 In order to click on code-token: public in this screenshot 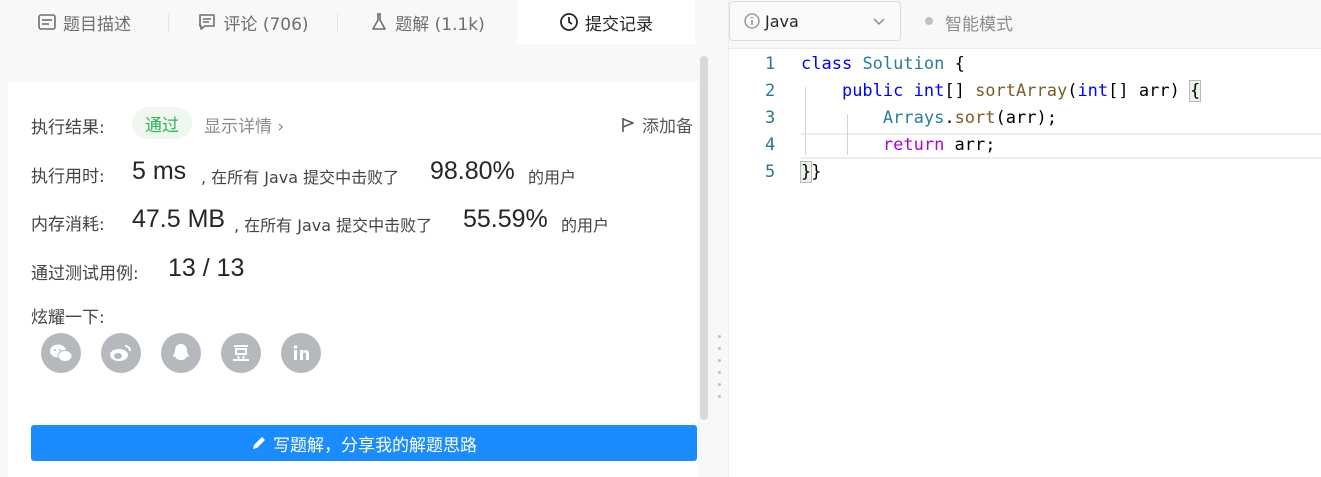, I will do `click(872, 91)`.